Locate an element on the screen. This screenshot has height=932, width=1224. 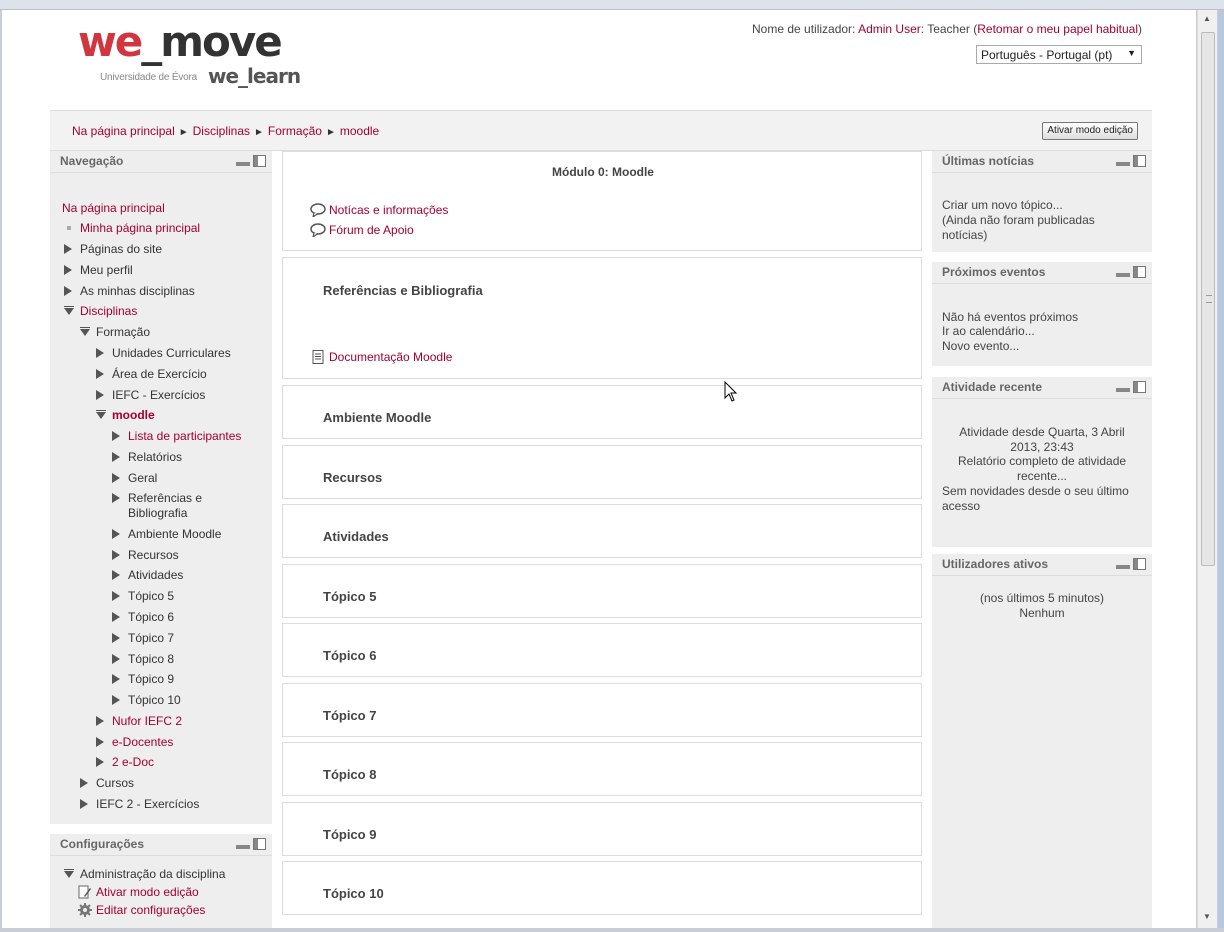
nav-general: Geral is located at coordinates (142, 478).